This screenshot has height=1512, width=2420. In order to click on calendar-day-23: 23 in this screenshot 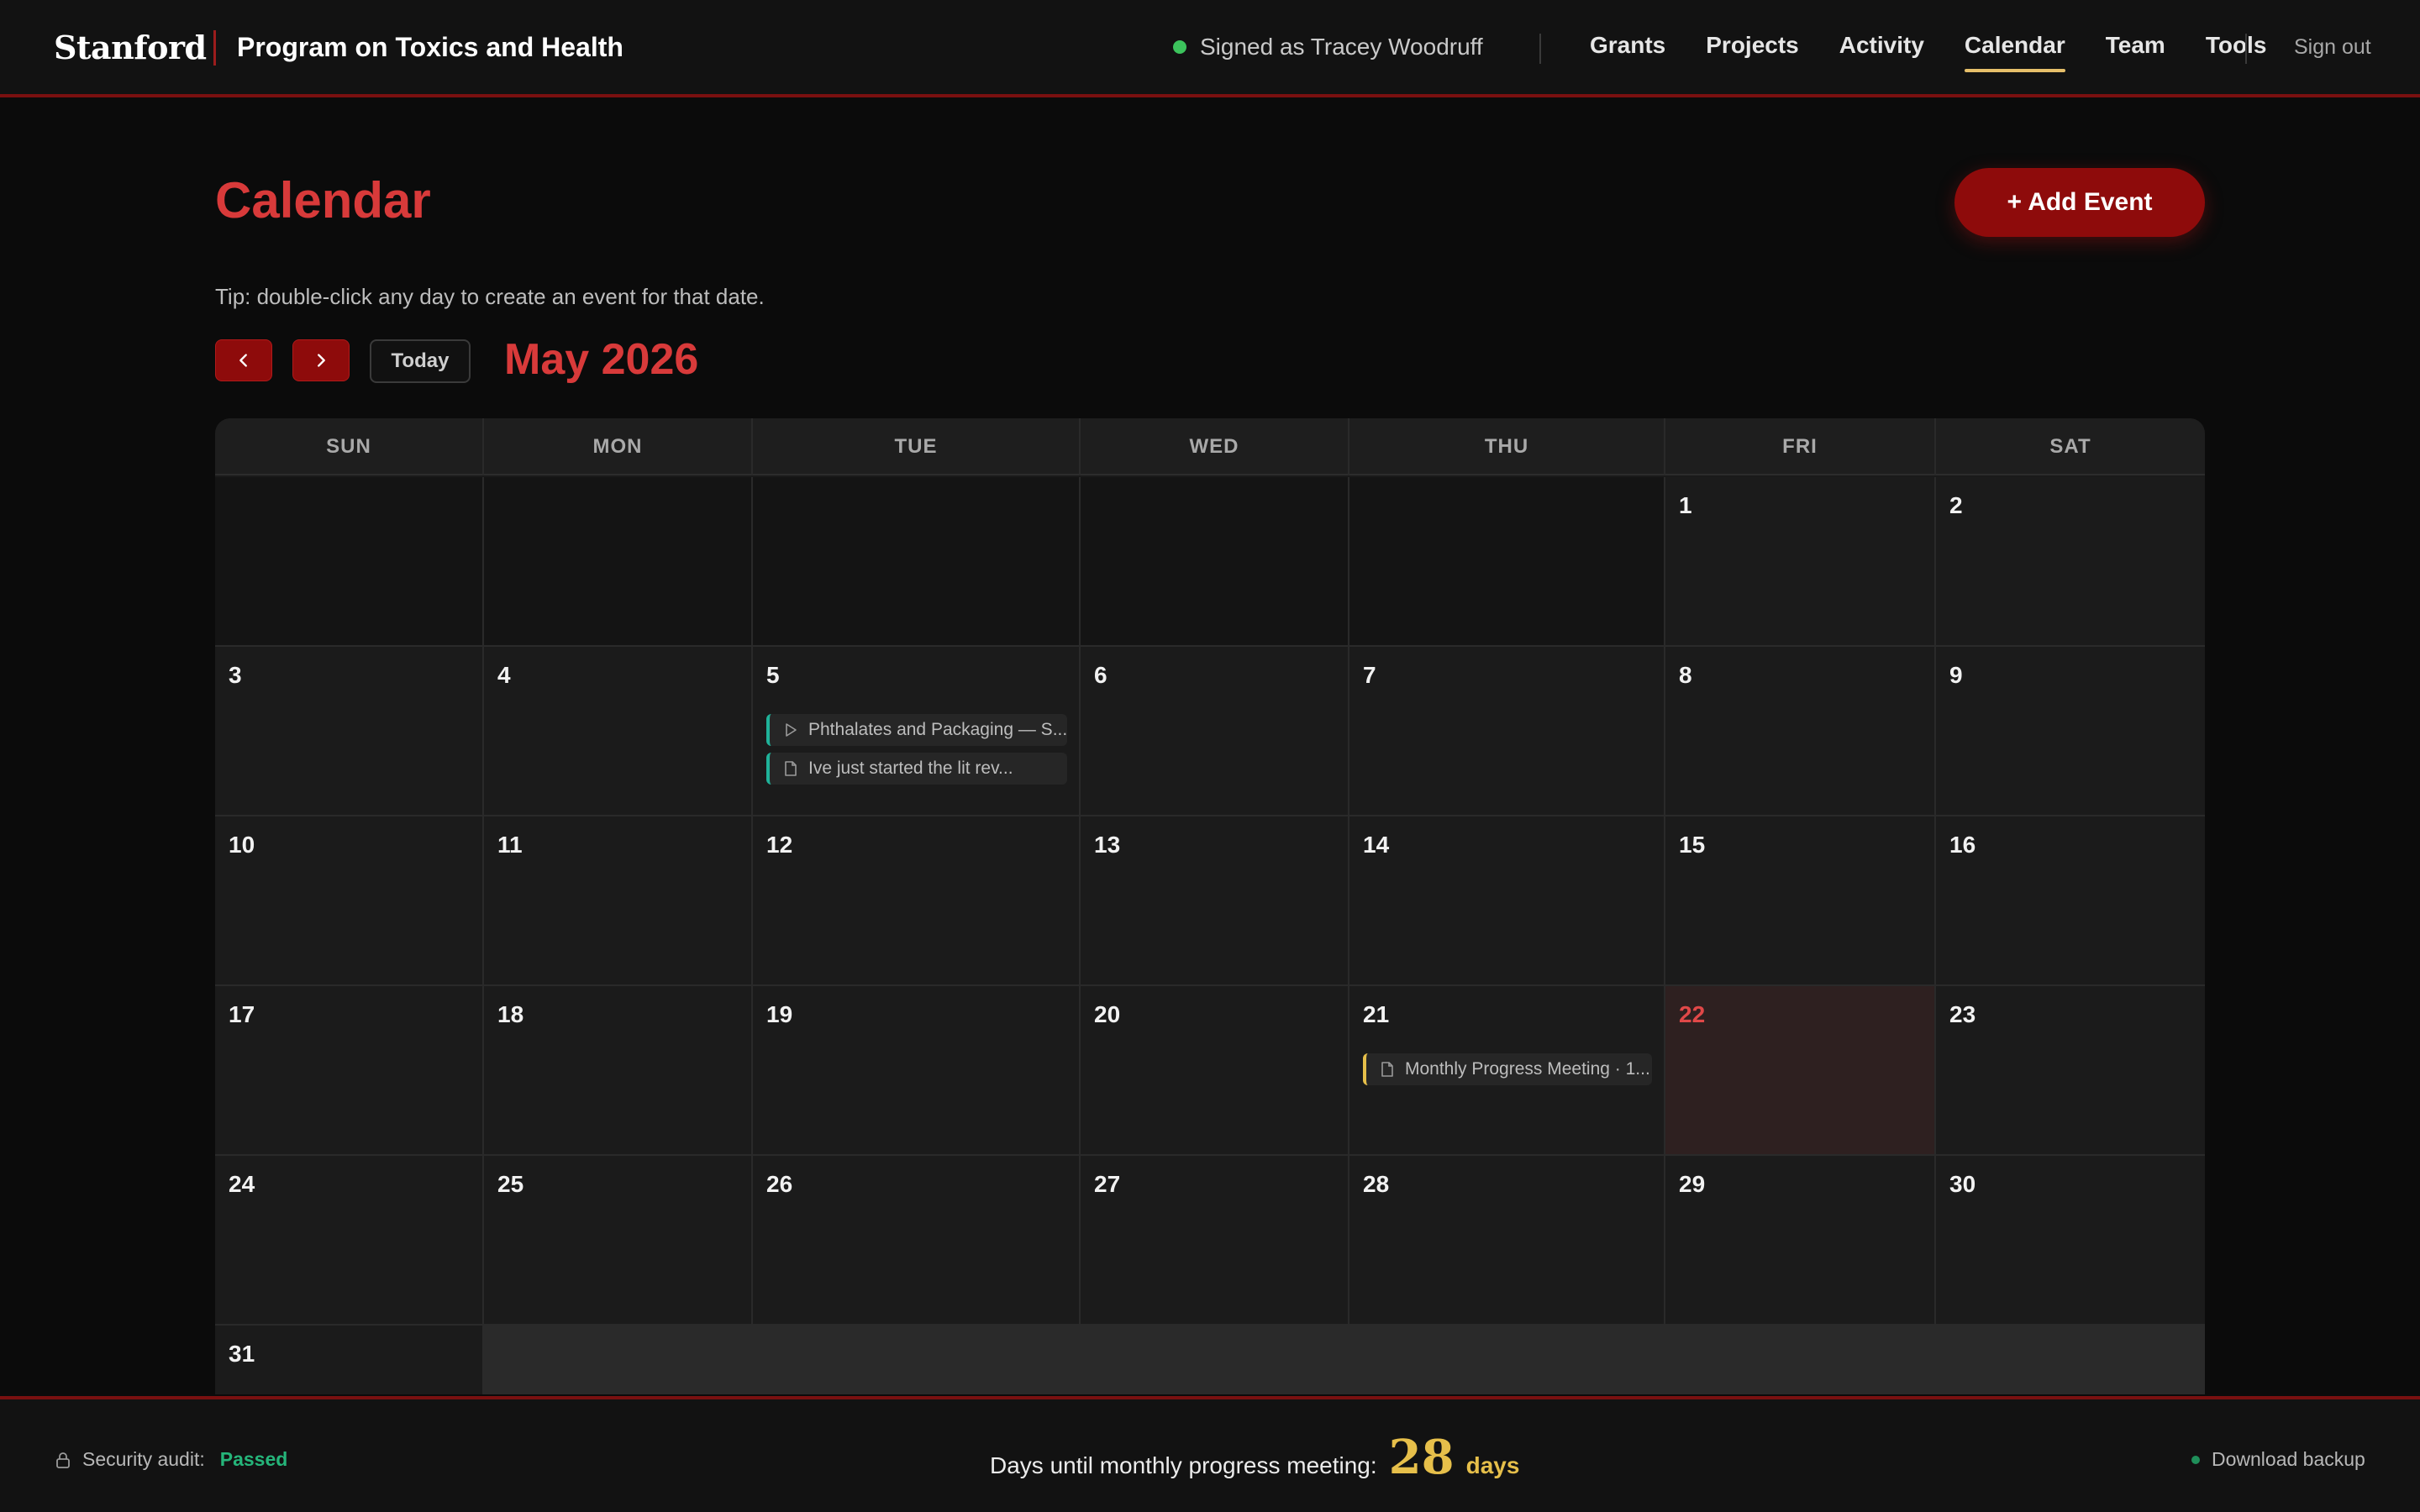, I will do `click(2070, 1071)`.